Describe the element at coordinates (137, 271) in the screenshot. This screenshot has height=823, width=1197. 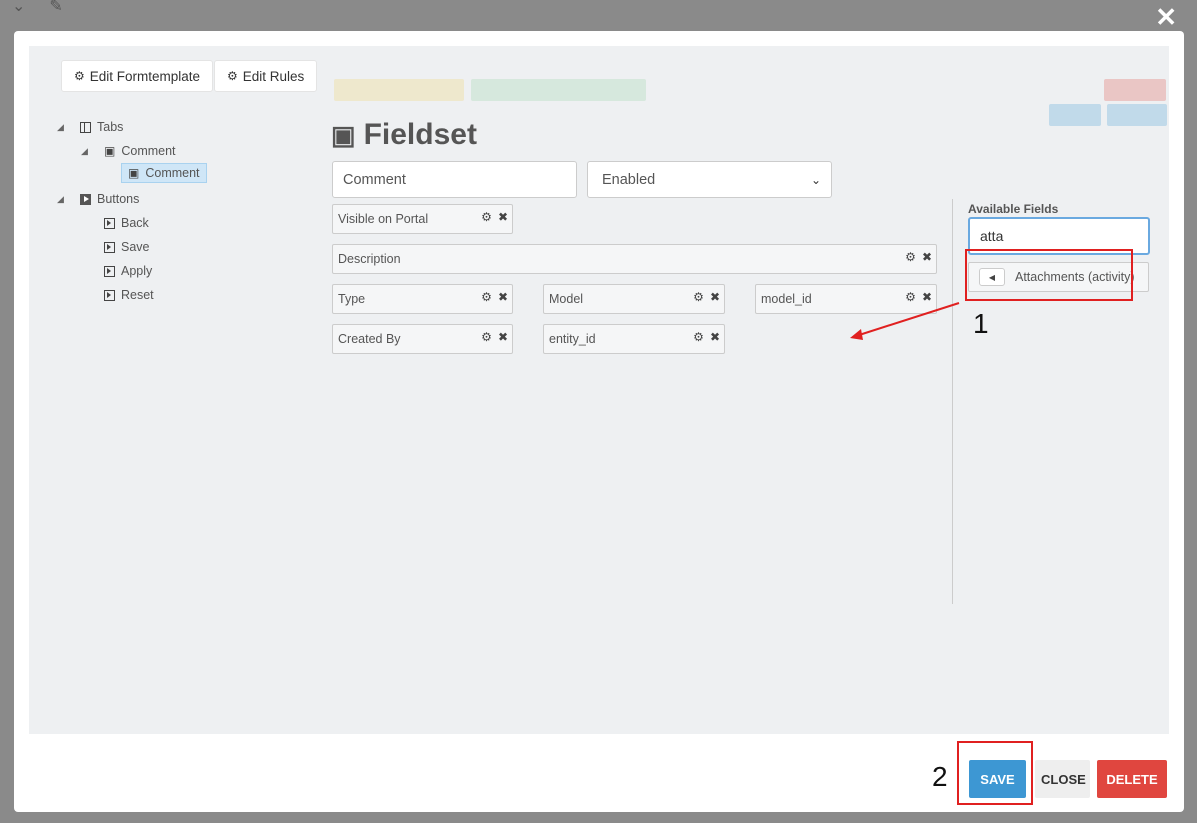
I see `tree-label: Apply` at that location.